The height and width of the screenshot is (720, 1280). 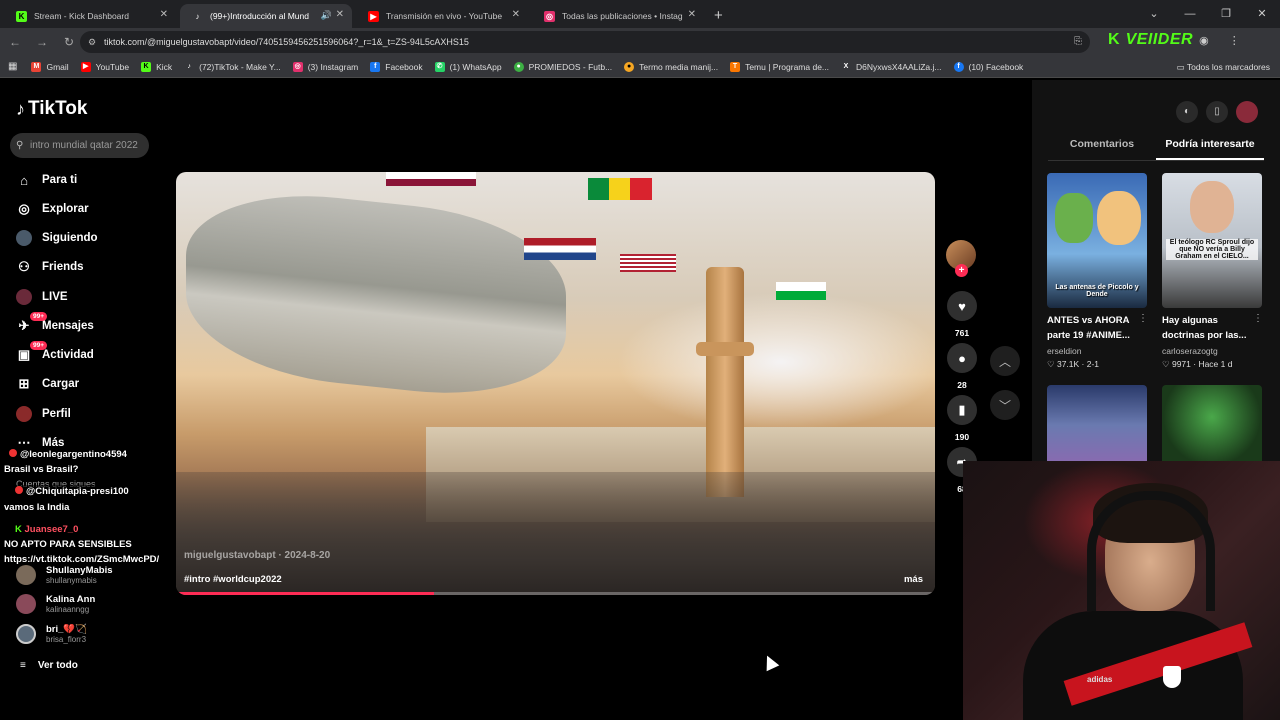 I want to click on chat-user: @leonlegargentino4594, so click(x=68, y=454).